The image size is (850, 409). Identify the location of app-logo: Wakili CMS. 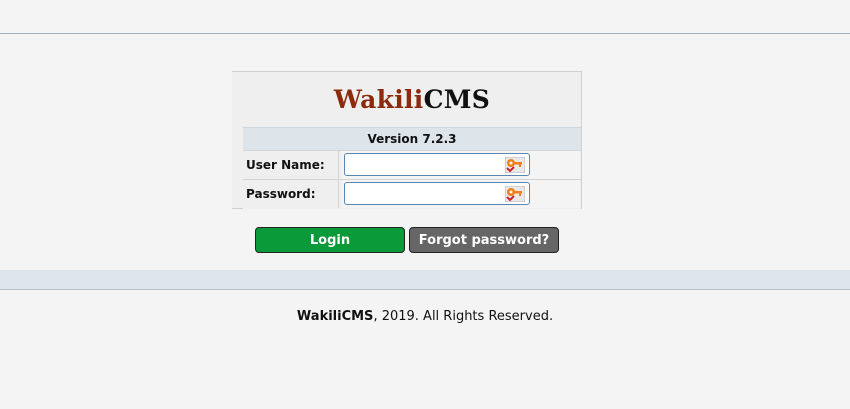
(412, 99).